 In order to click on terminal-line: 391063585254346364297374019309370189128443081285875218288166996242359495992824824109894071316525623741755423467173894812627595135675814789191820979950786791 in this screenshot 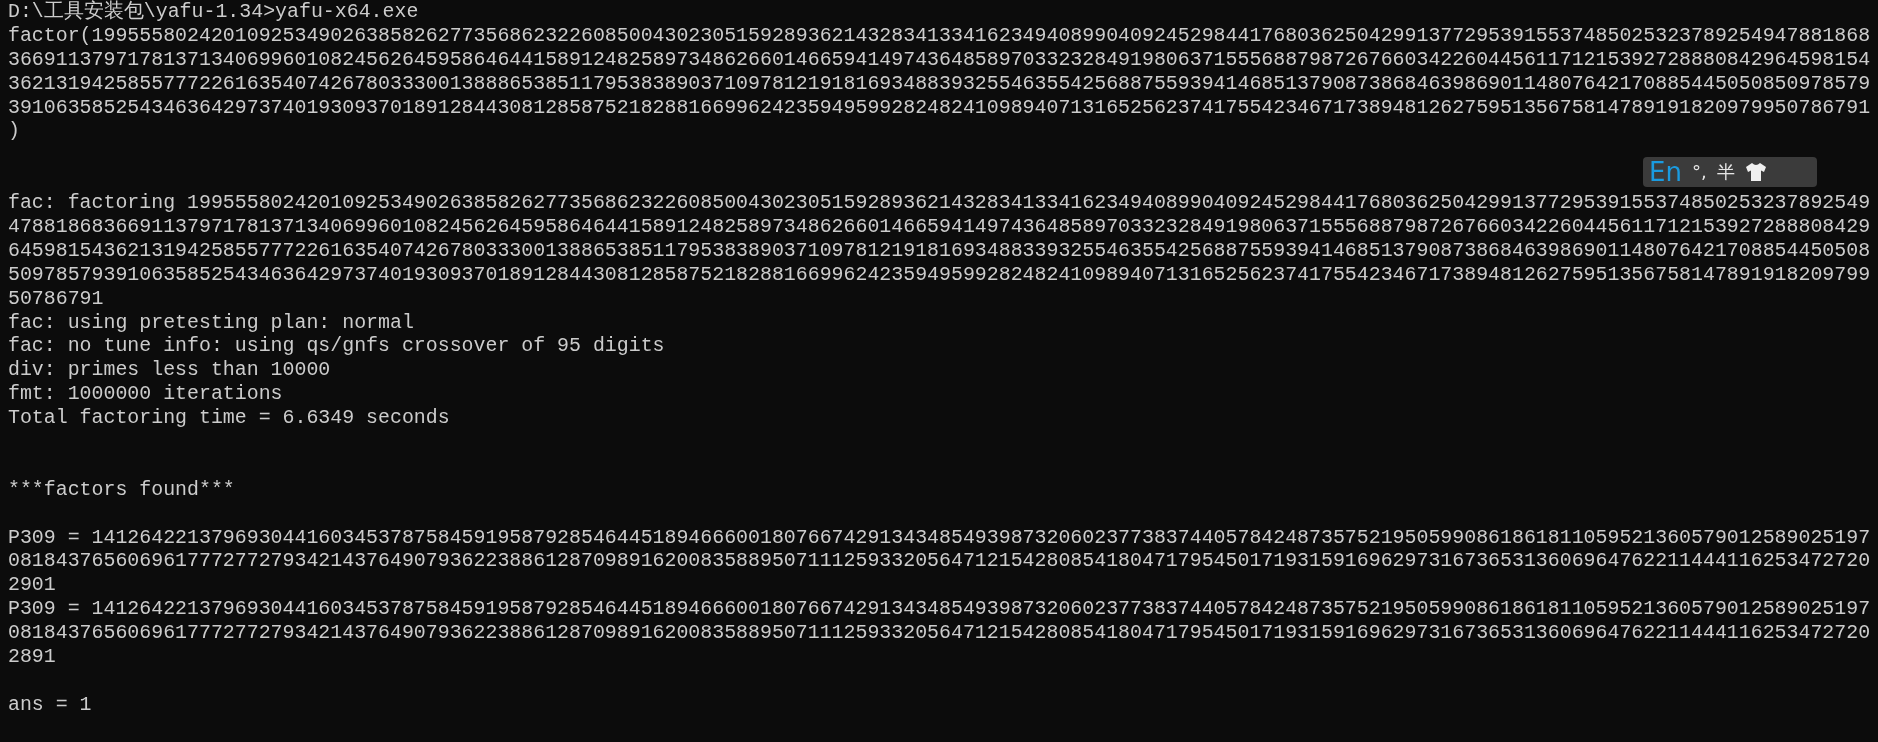, I will do `click(939, 107)`.